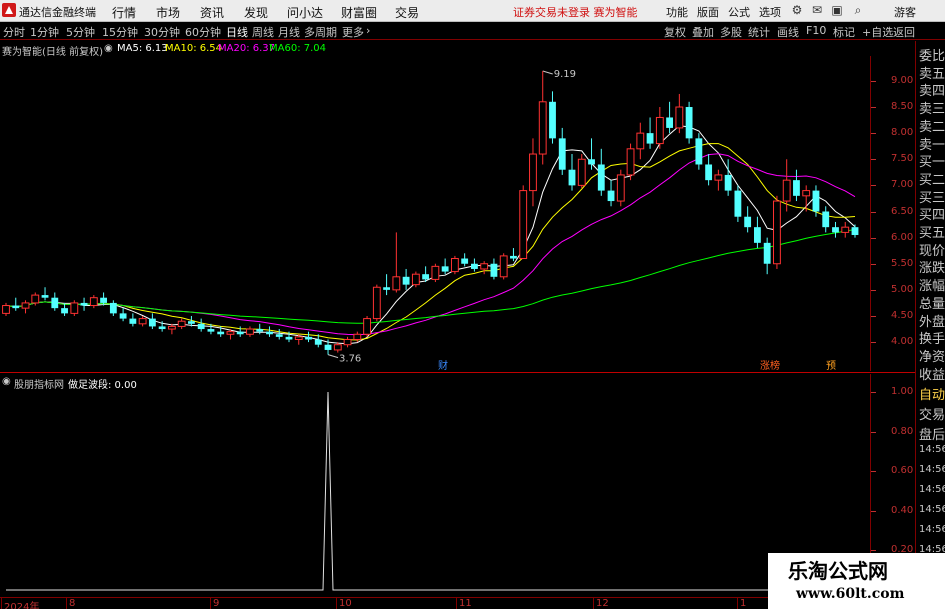  I want to click on settings-icon: ⚙, so click(797, 10).